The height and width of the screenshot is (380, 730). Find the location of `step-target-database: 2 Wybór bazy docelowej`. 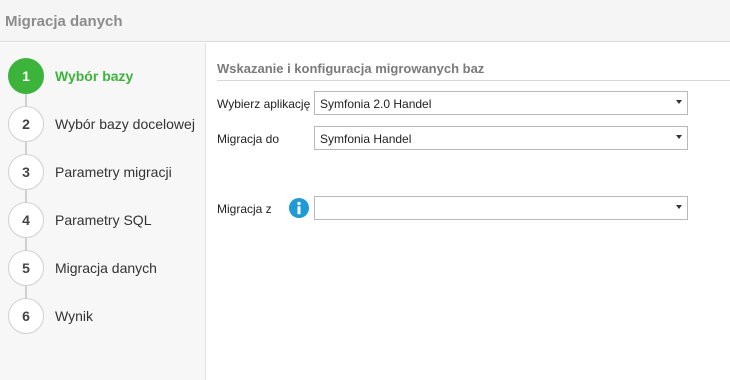

step-target-database: 2 Wybór bazy docelowej is located at coordinates (106, 124).